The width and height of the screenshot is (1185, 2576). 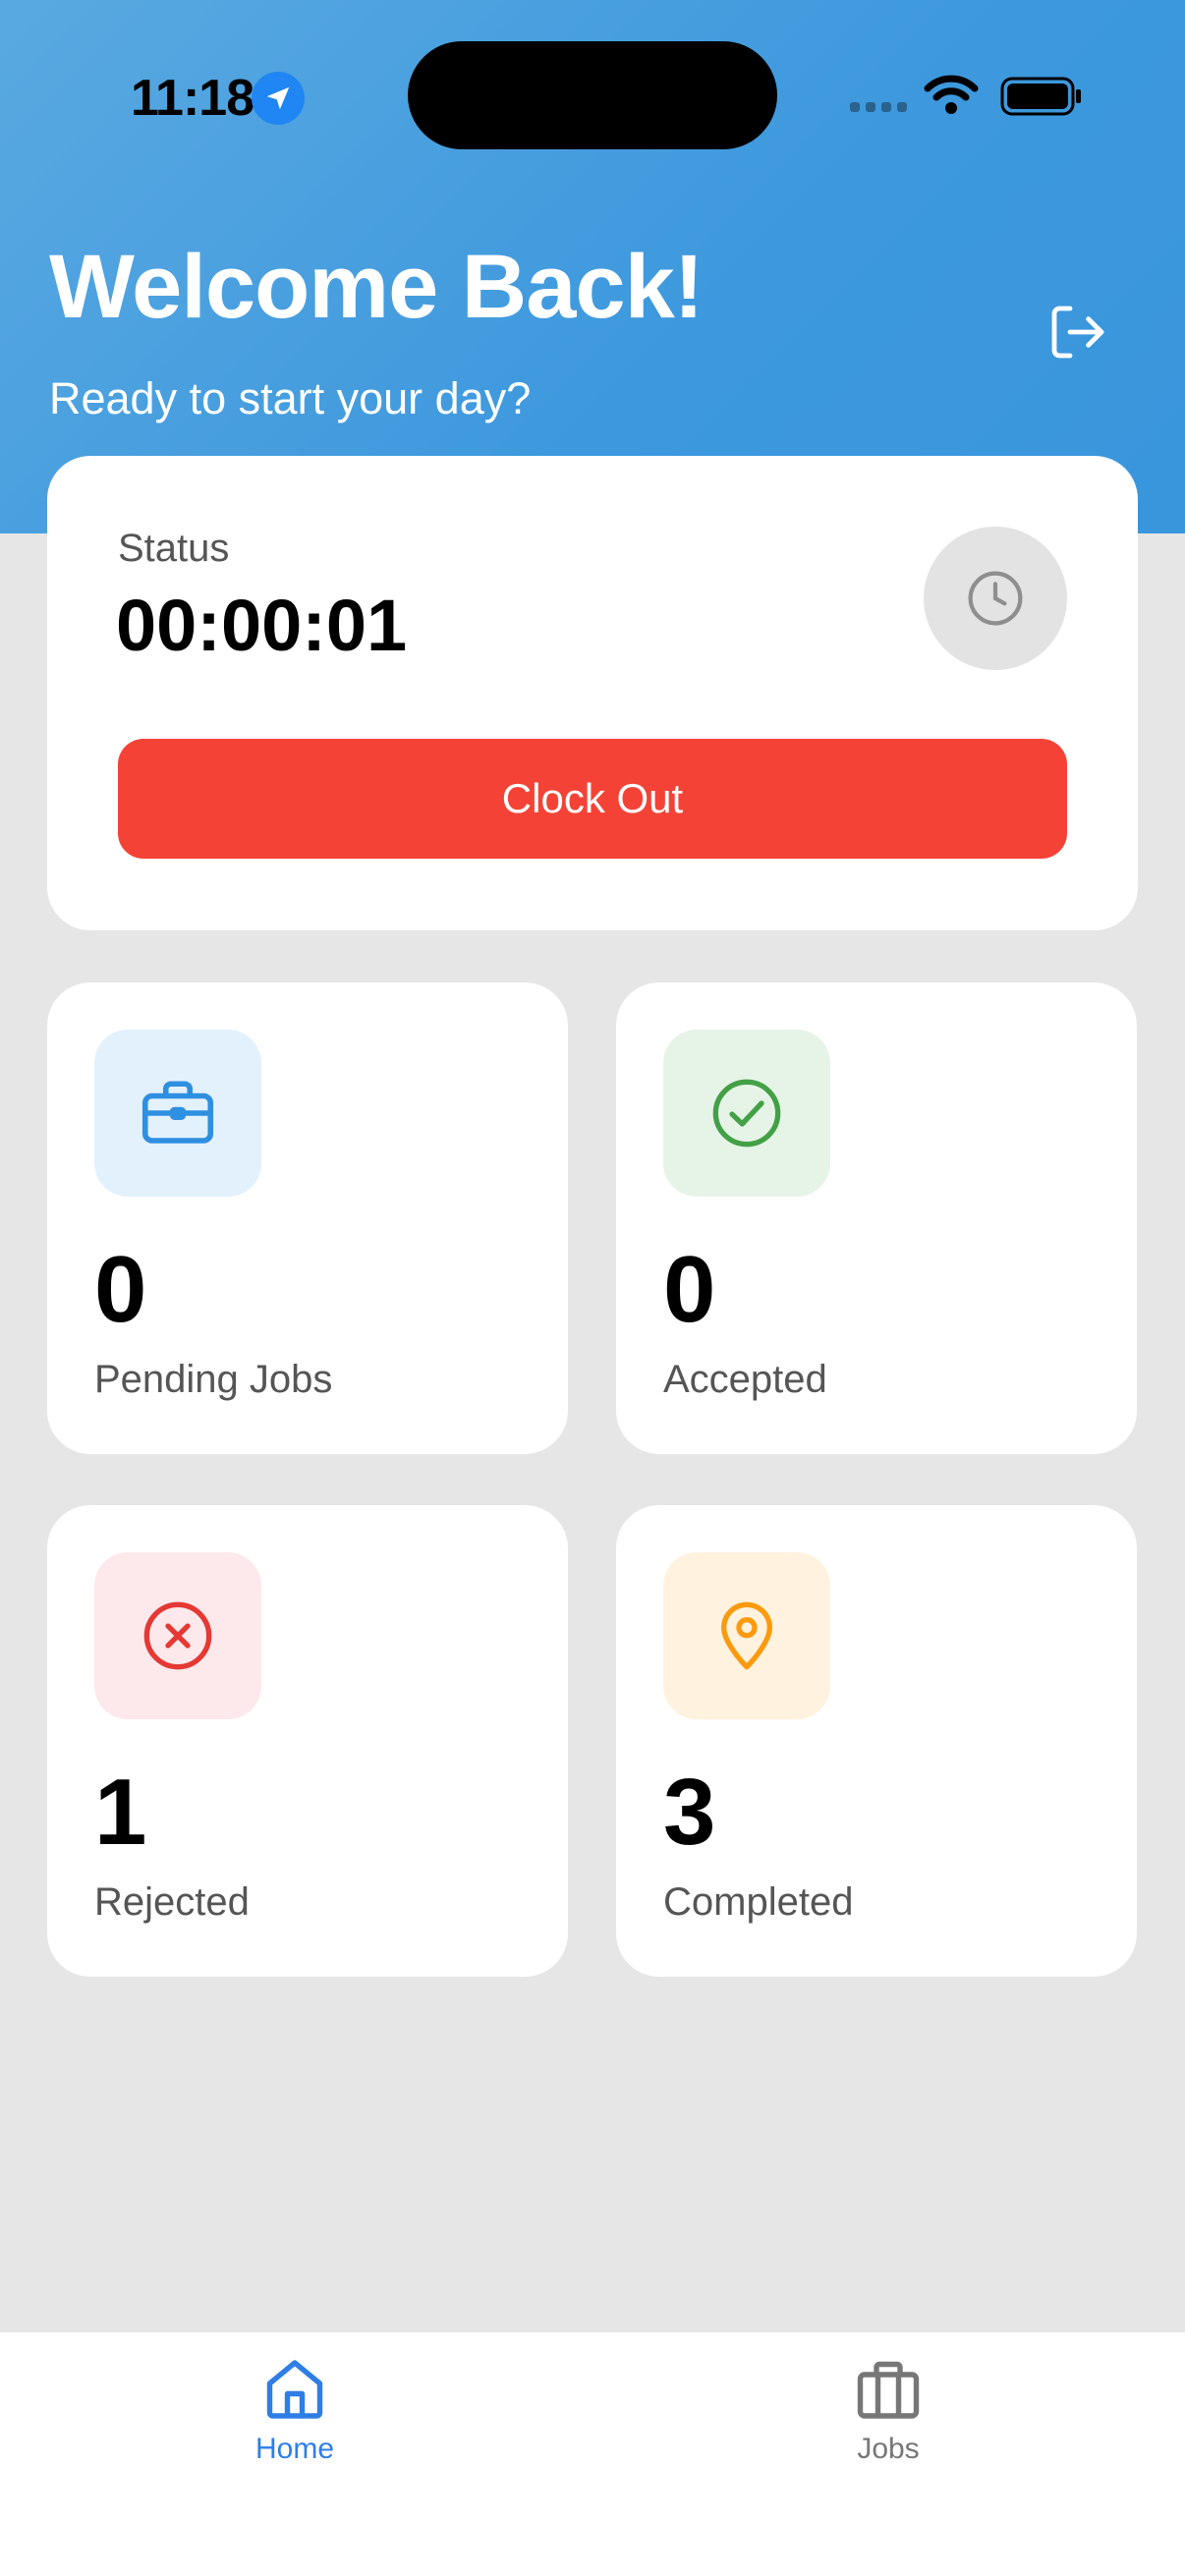 What do you see at coordinates (759, 1902) in the screenshot?
I see `stat-label: Completed` at bounding box center [759, 1902].